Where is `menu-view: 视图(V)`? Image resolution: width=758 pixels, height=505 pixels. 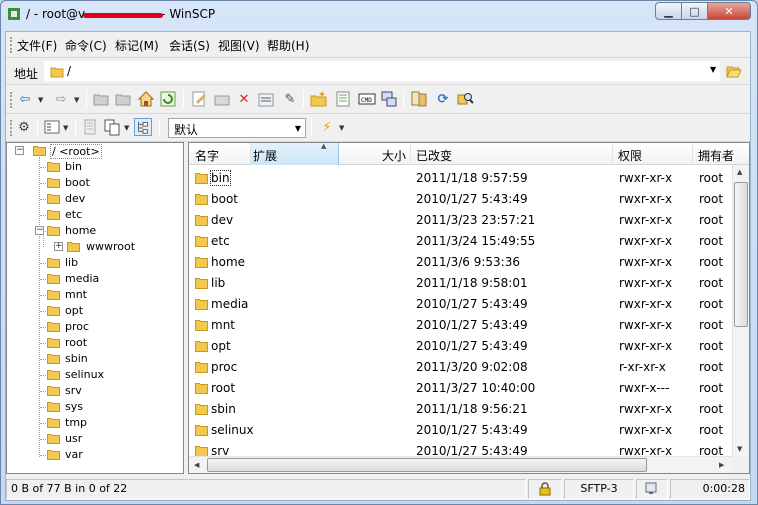 menu-view: 视图(V) is located at coordinates (239, 45).